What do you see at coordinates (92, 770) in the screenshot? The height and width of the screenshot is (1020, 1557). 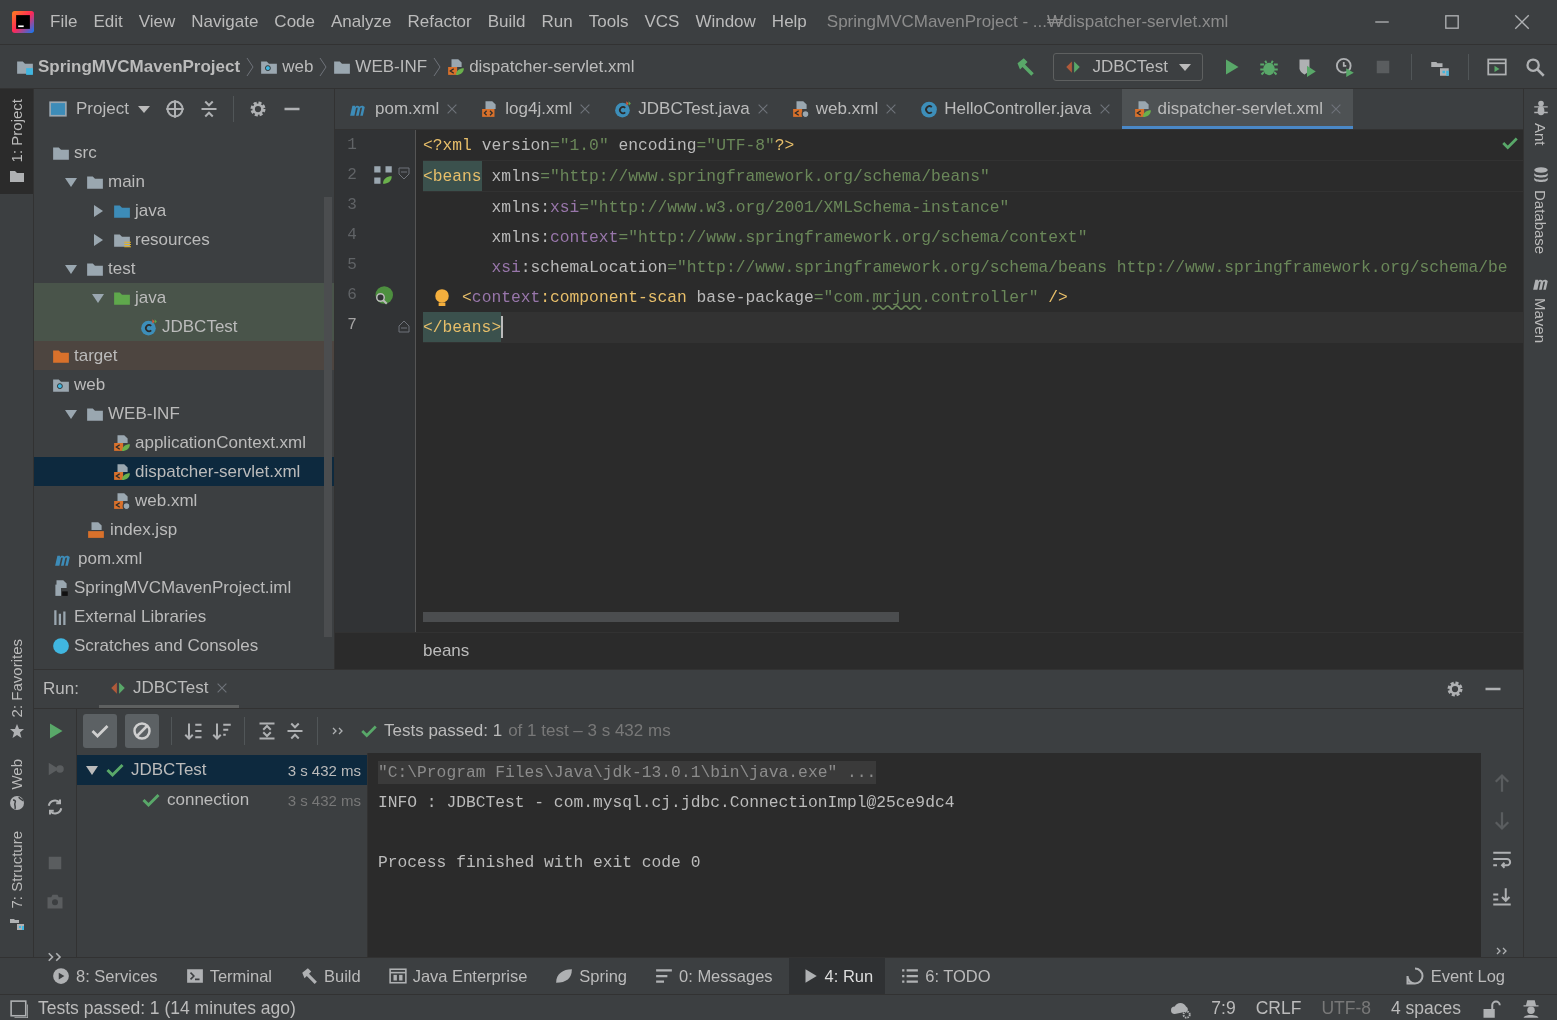 I see `expand-arrow-icon` at bounding box center [92, 770].